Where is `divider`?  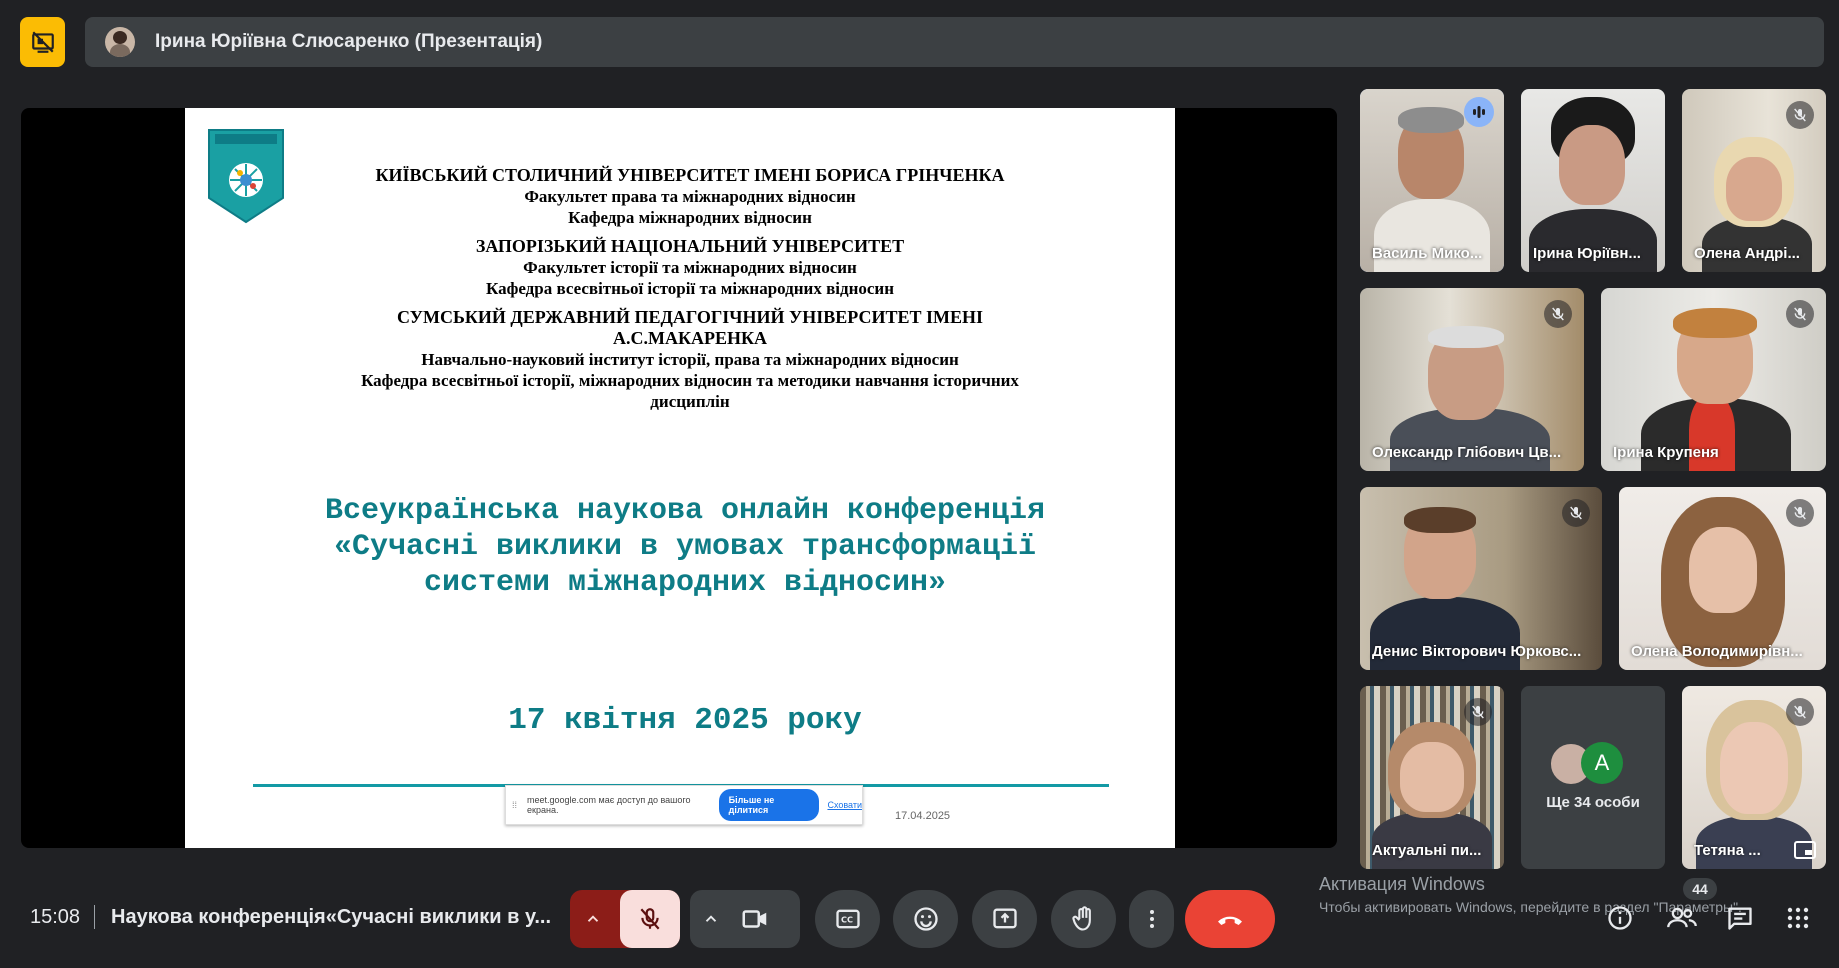 divider is located at coordinates (94, 917).